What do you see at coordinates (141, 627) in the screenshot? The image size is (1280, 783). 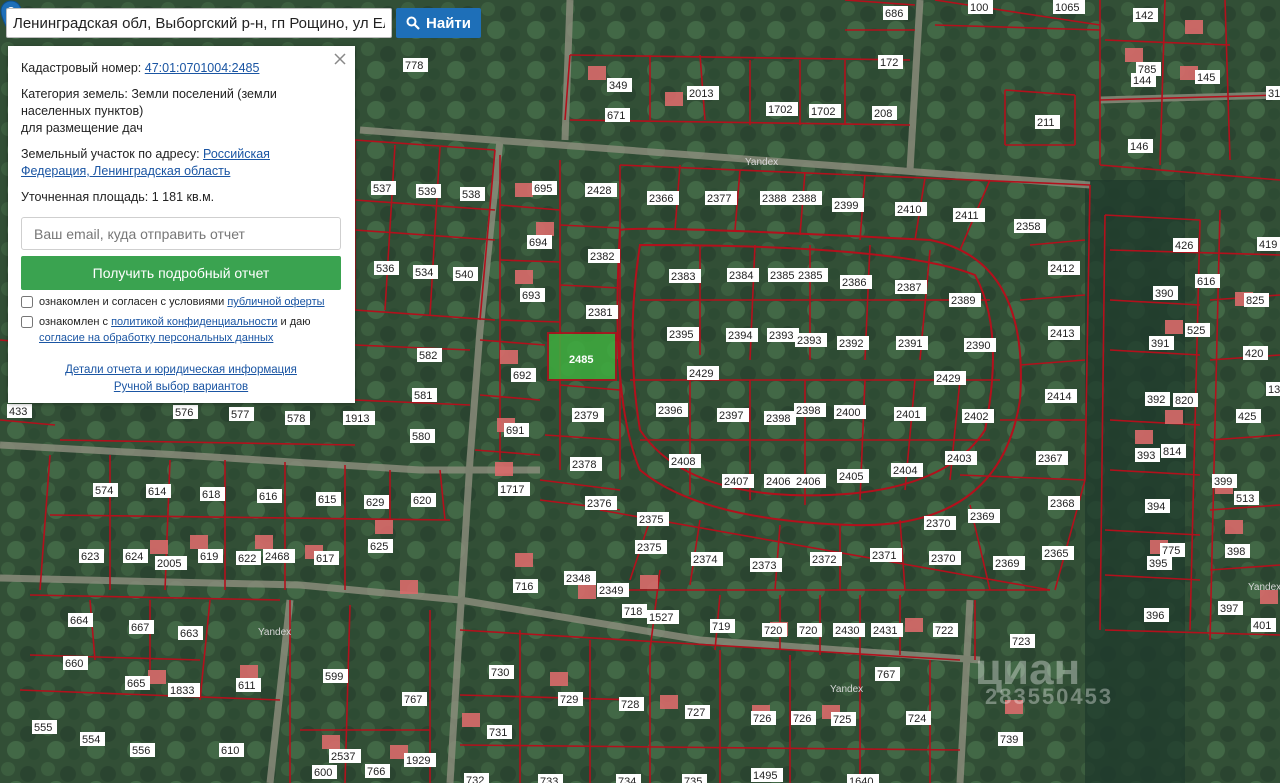 I see `parcel-number-label: 667` at bounding box center [141, 627].